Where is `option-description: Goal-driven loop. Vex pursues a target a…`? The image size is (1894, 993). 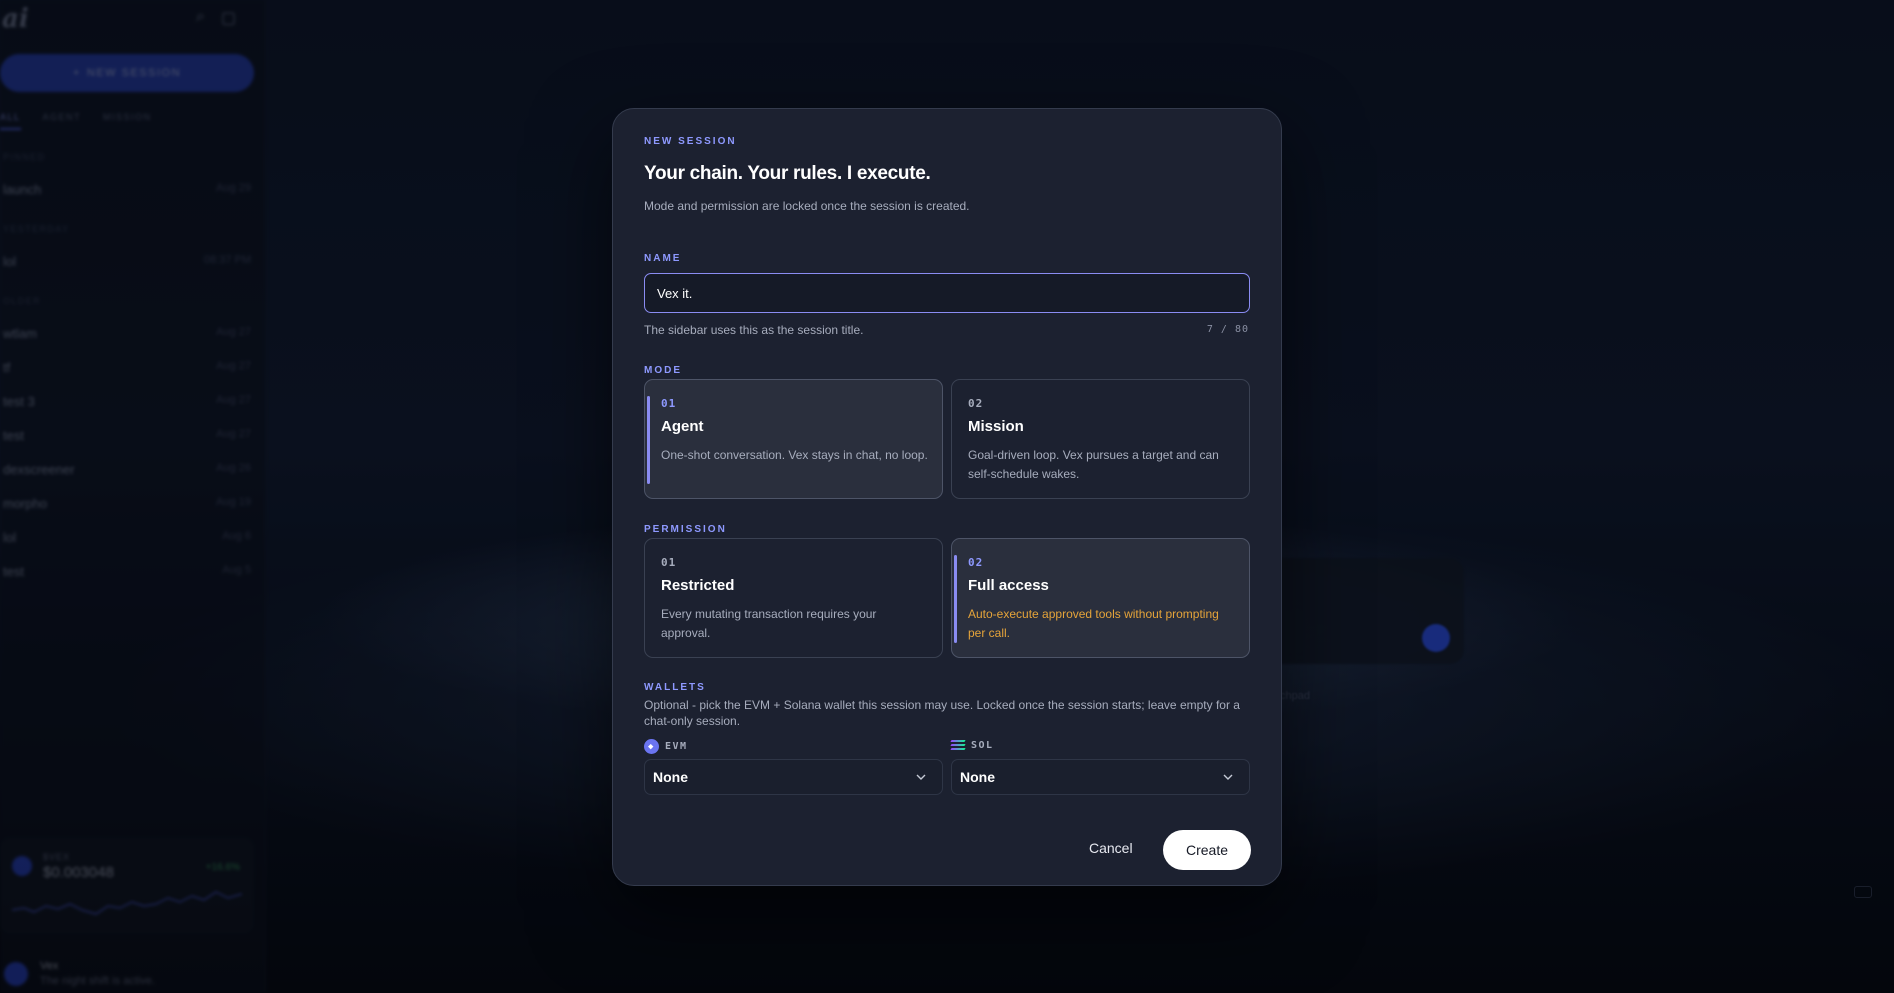
option-description: Goal-driven loop. Vex pursues a target a… is located at coordinates (1093, 464).